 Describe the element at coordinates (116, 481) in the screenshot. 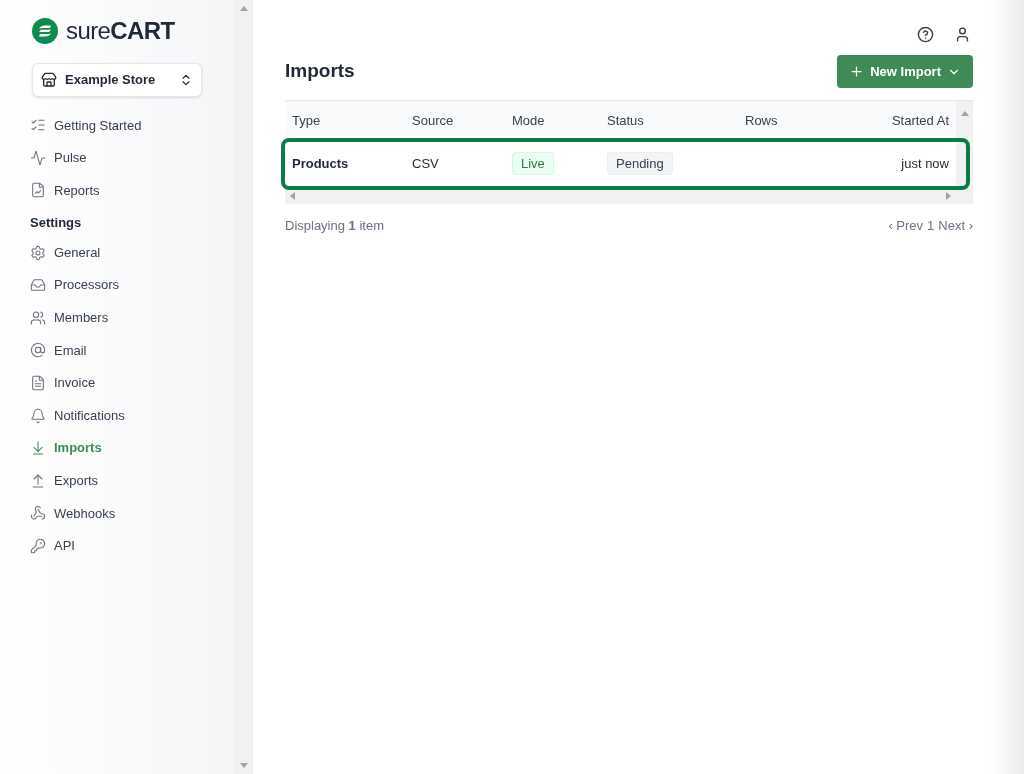

I see `sidebar-item: Exports` at that location.